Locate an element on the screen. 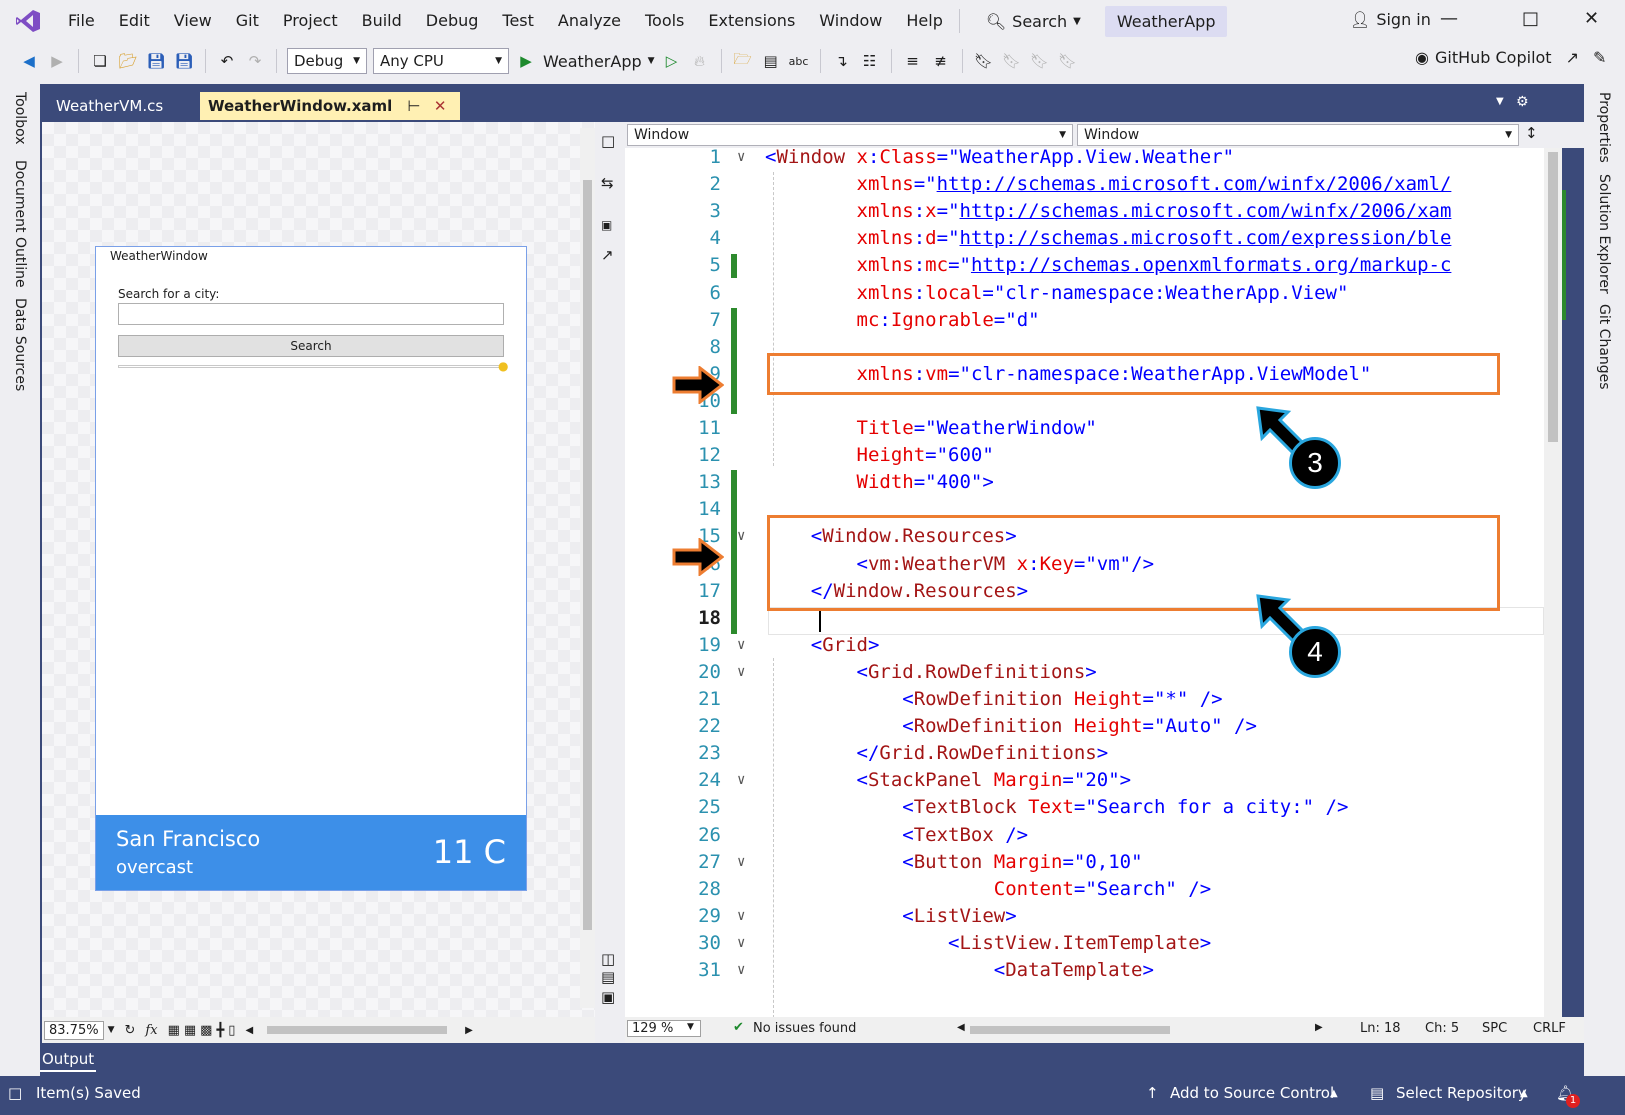  code-line: 26 <TextBox /> is located at coordinates (1084, 835).